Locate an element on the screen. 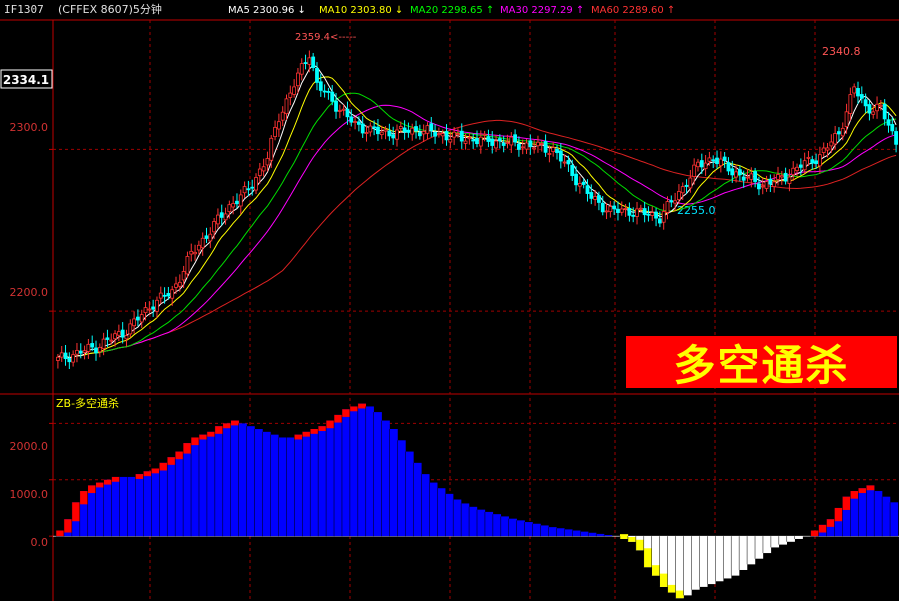 The width and height of the screenshot is (899, 601). ma-legend-item: MA20 2298.65 ↑ is located at coordinates (452, 10).